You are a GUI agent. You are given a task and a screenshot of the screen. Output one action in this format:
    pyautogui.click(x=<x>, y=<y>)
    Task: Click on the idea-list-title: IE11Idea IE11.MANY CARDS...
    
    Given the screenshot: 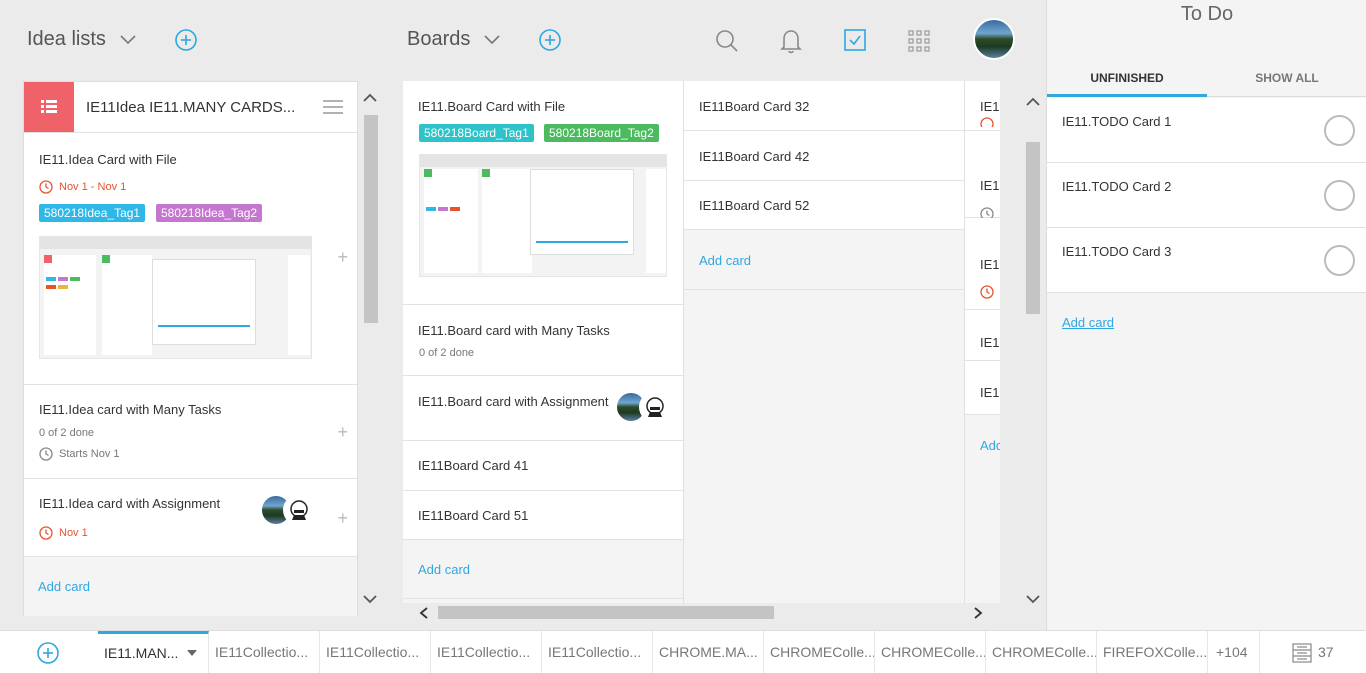 What is the action you would take?
    pyautogui.click(x=201, y=107)
    